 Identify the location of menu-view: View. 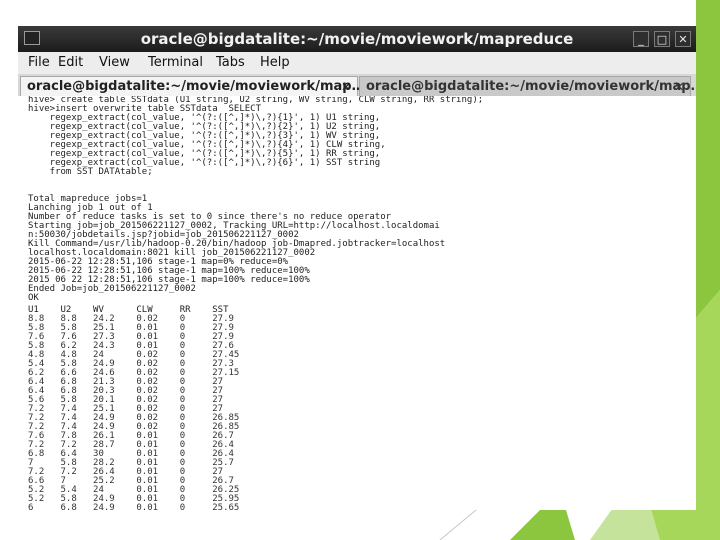
(114, 62).